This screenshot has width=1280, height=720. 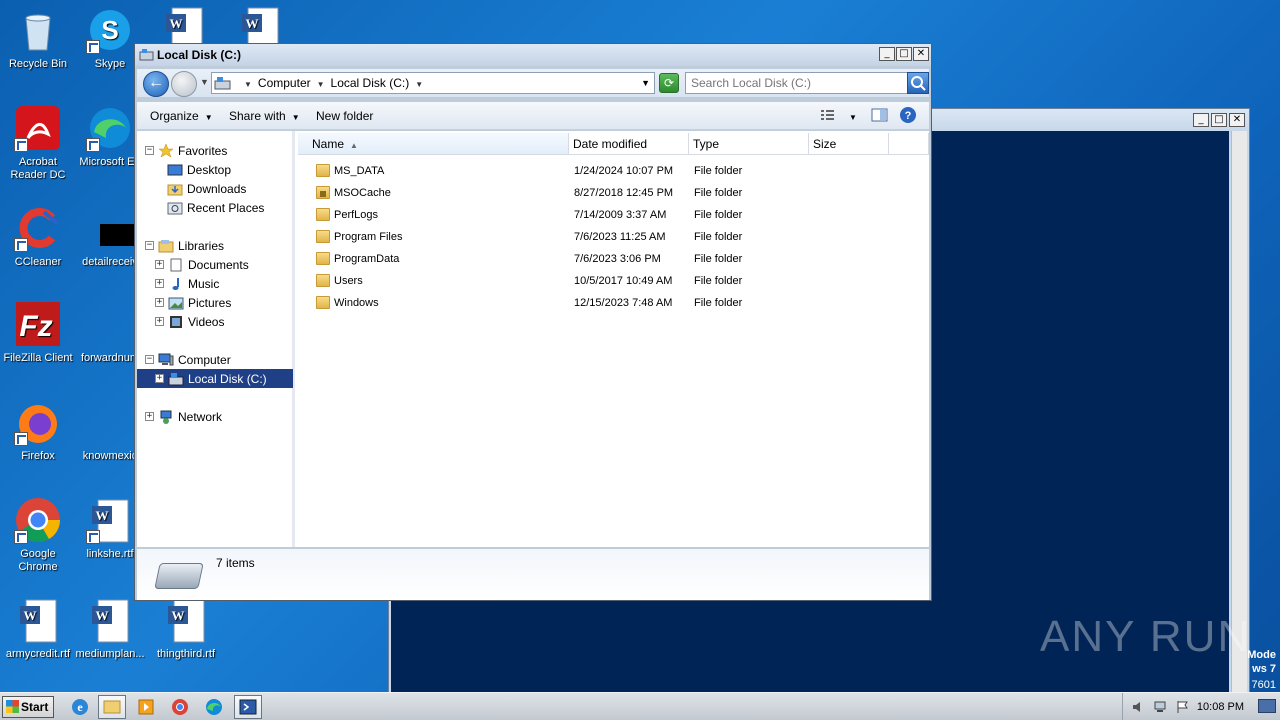 I want to click on clock: 10:08 PM, so click(x=1220, y=707).